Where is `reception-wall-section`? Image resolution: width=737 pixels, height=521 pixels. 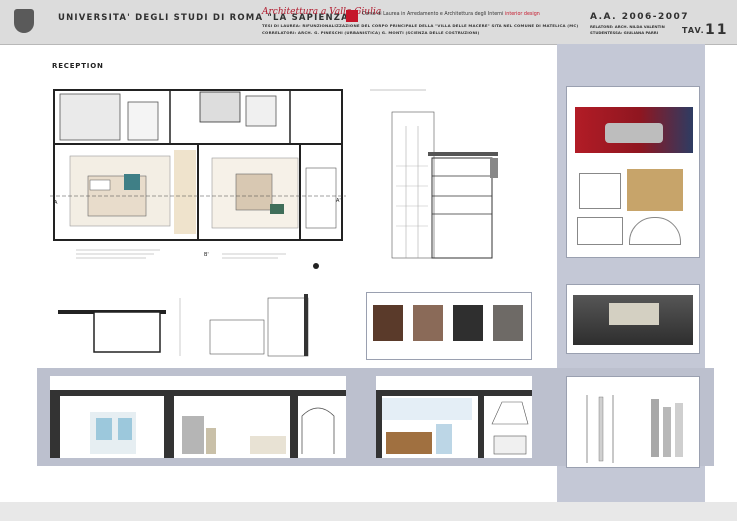
reception-wall-section is located at coordinates (447, 176).